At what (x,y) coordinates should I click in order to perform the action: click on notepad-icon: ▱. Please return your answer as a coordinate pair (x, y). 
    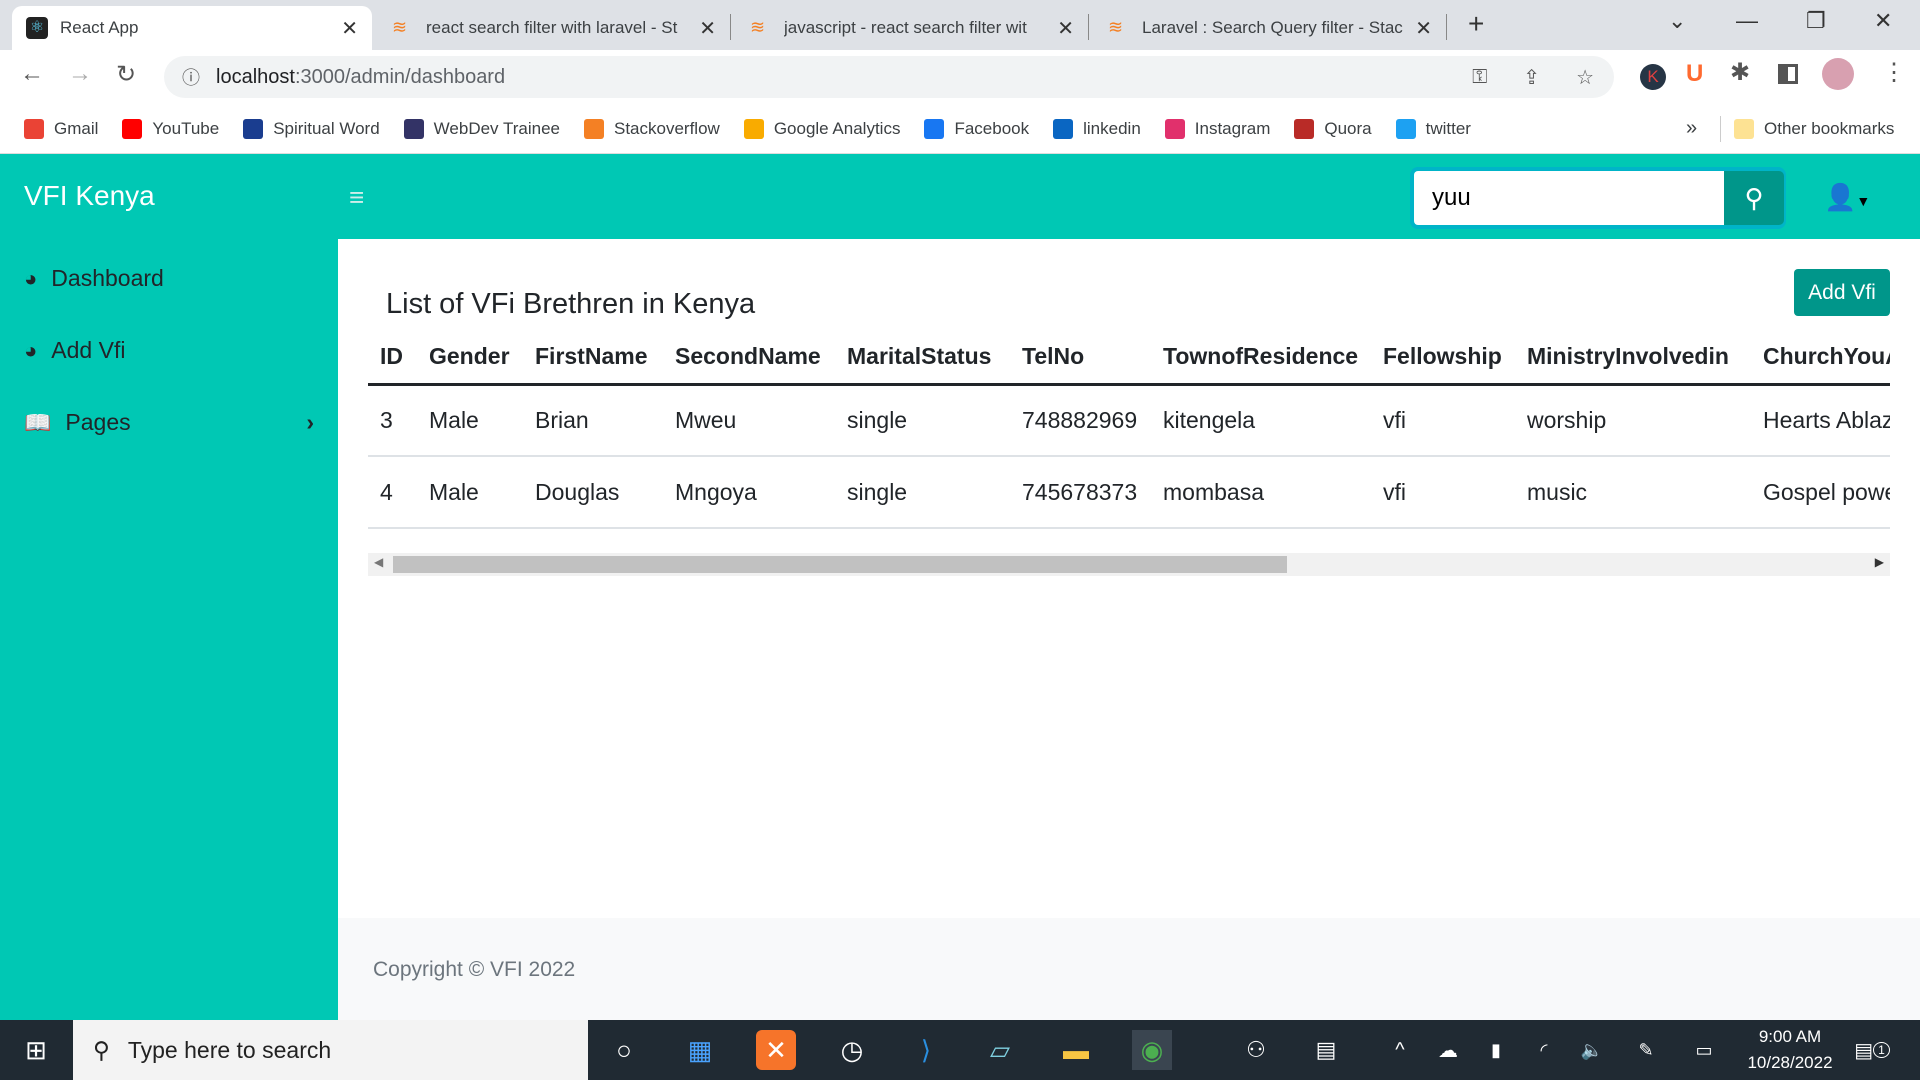
    Looking at the image, I should click on (1000, 1050).